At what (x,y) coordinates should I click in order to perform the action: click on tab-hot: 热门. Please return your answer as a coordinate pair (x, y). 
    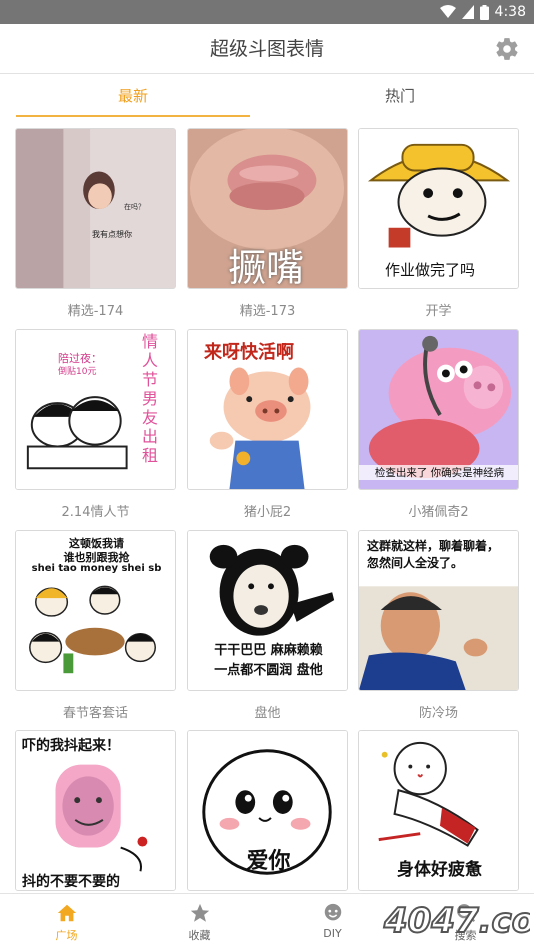
    Looking at the image, I should click on (400, 96).